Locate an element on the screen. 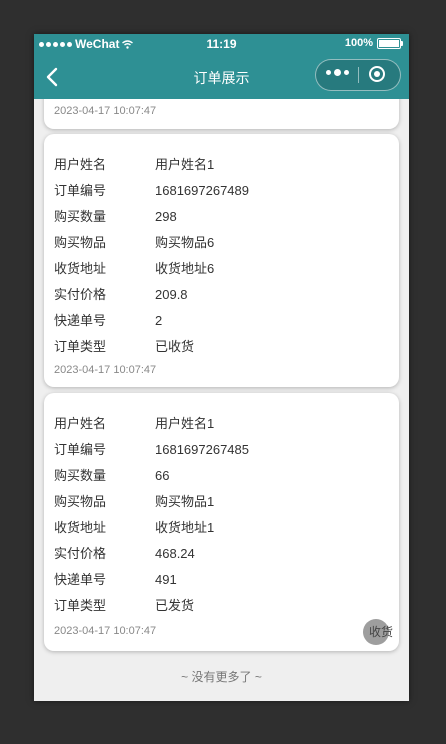 This screenshot has width=446, height=744. field-value: 2 is located at coordinates (159, 320).